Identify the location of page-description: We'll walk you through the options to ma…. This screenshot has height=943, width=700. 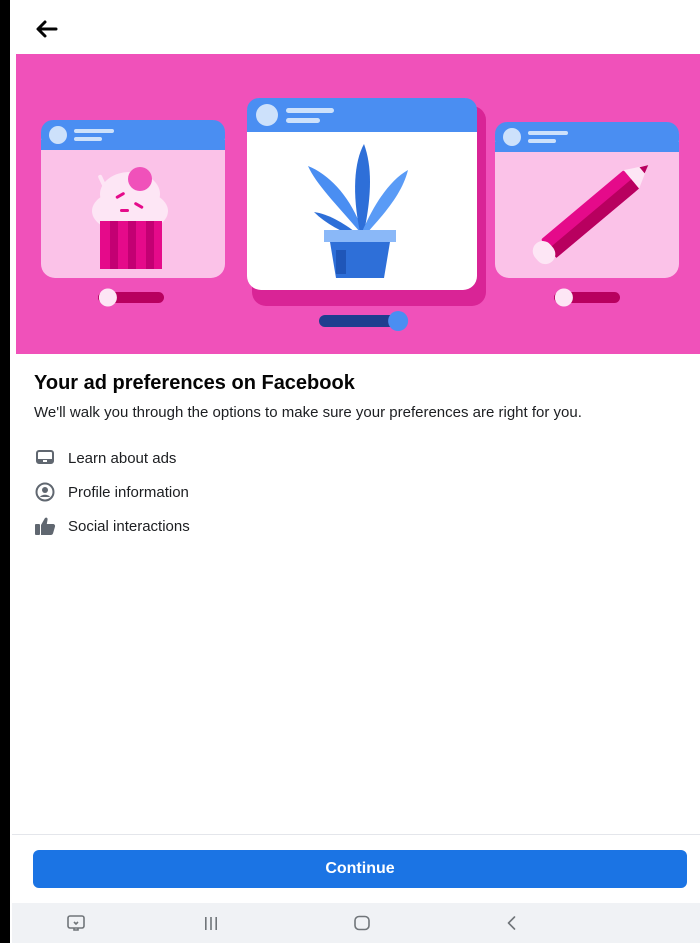
(308, 412).